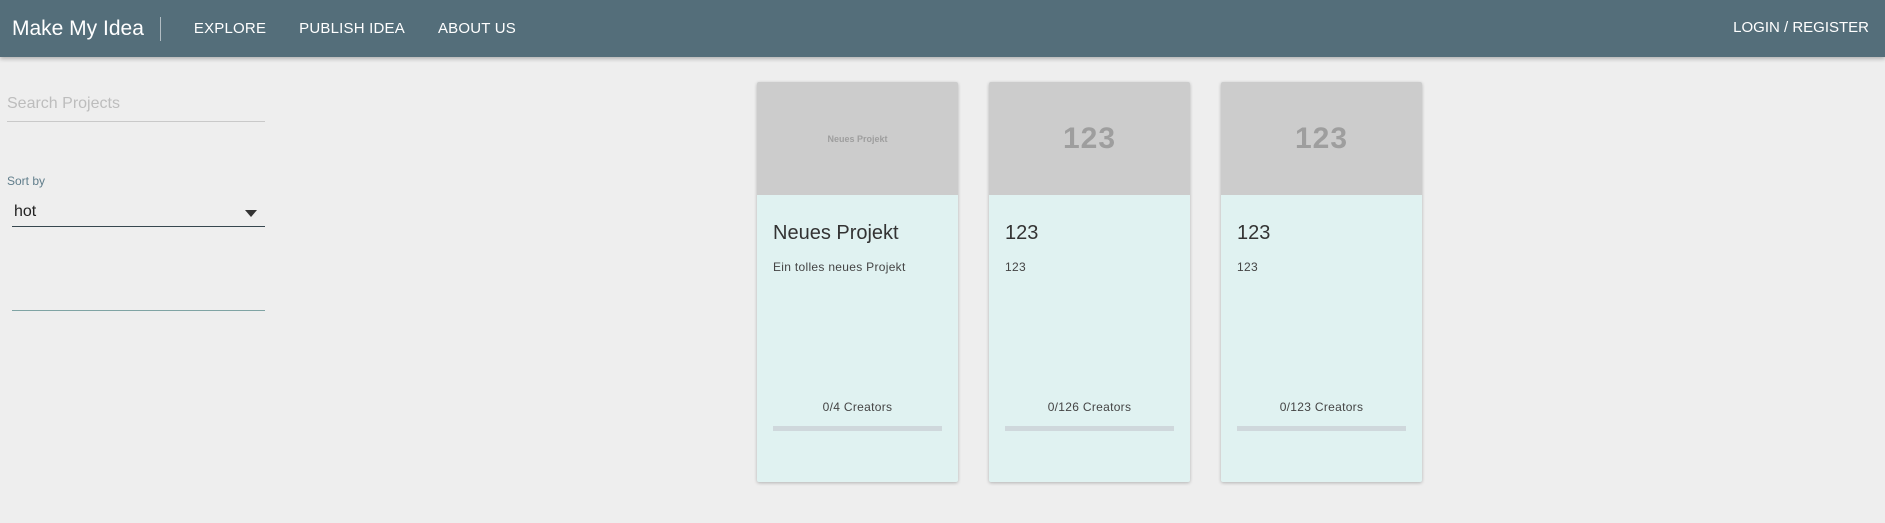 The height and width of the screenshot is (523, 1885). What do you see at coordinates (138, 214) in the screenshot?
I see `sort-select: hot` at bounding box center [138, 214].